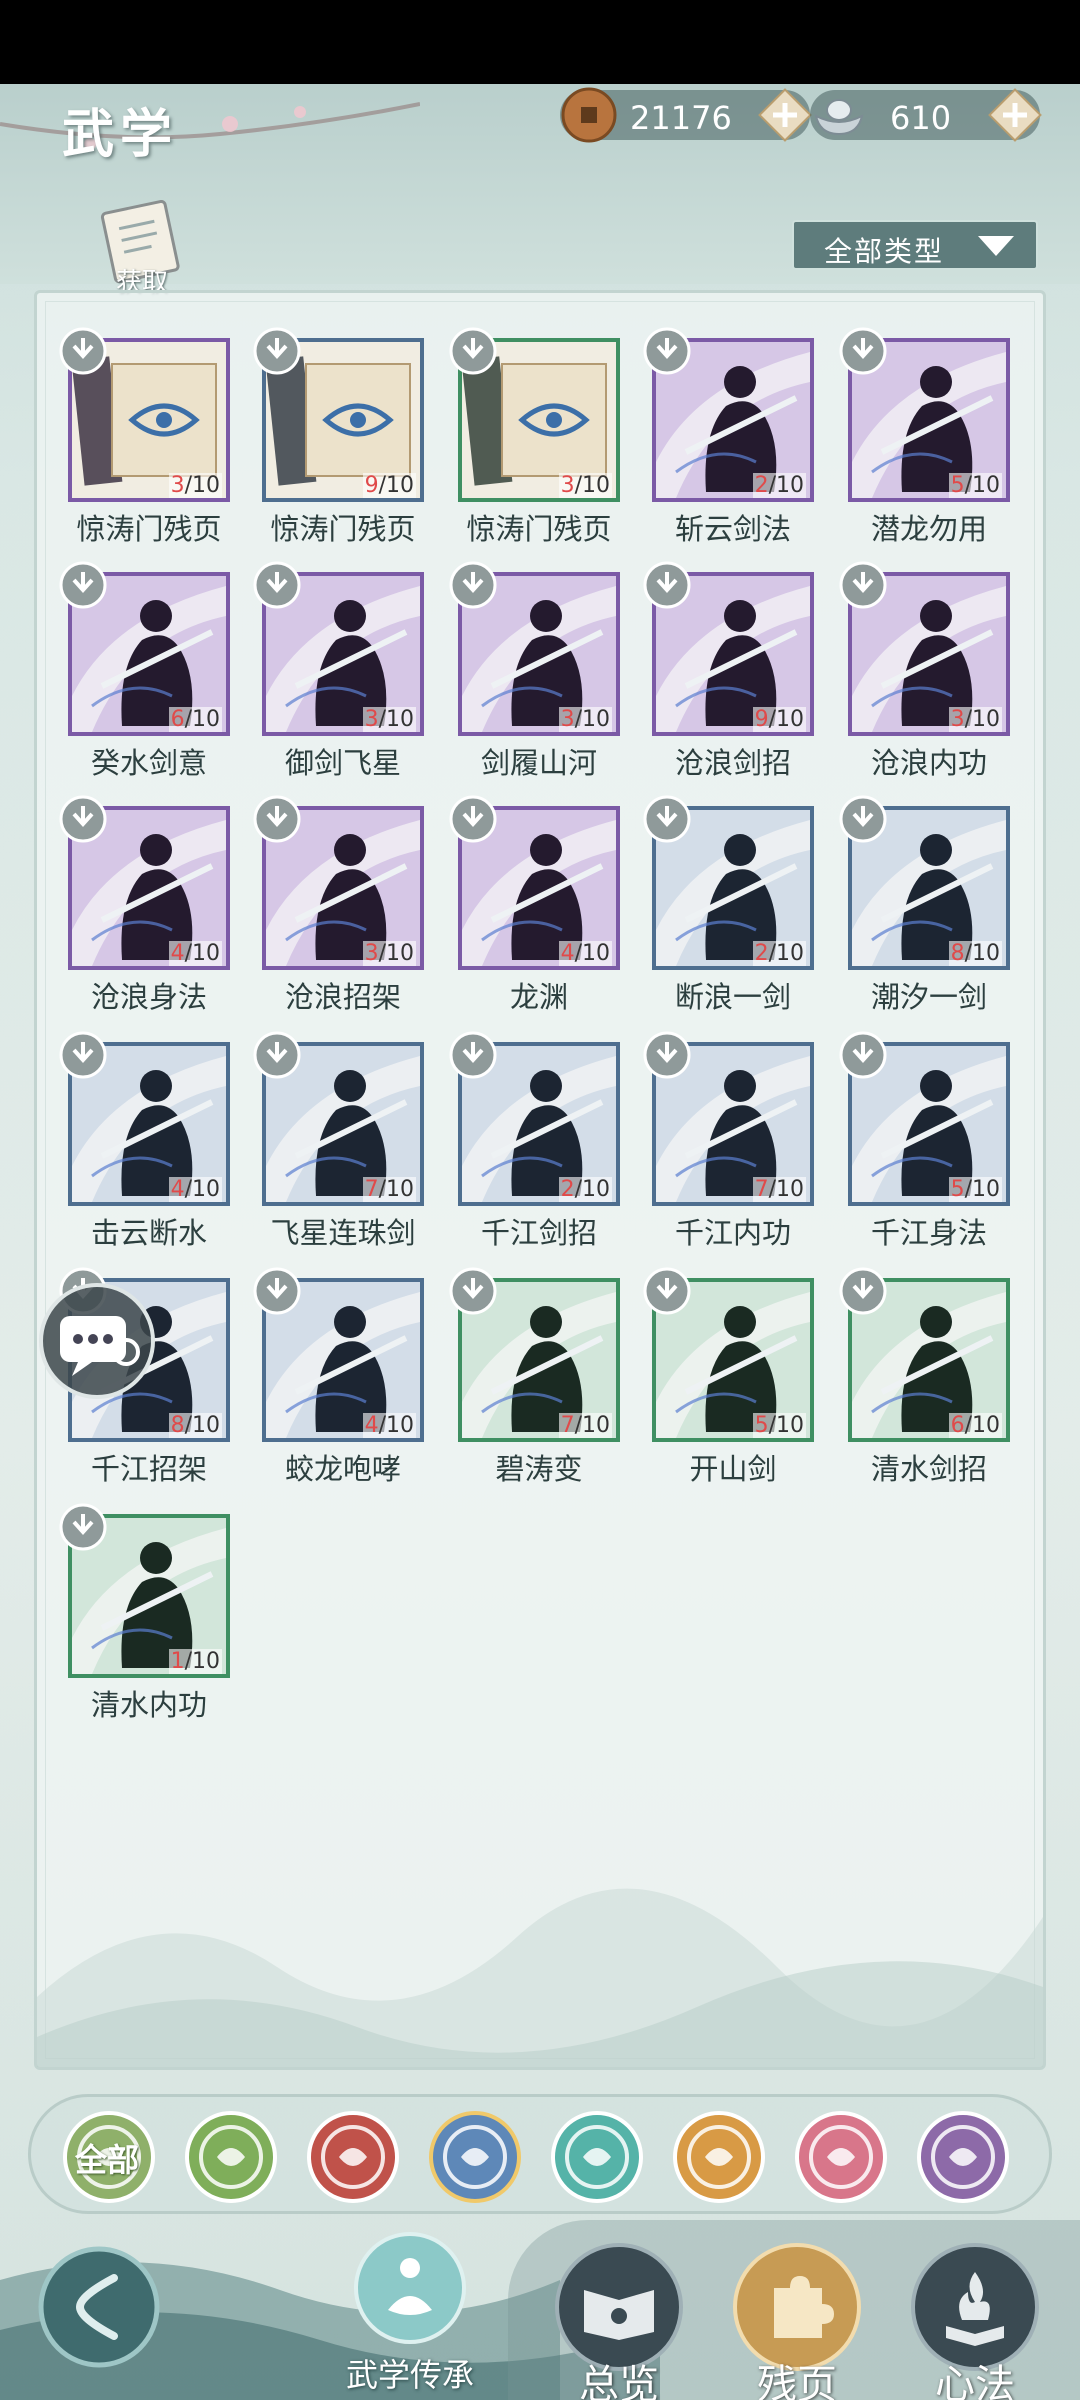 The height and width of the screenshot is (2400, 1080). I want to click on card-name: 惊涛门残页, so click(539, 529).